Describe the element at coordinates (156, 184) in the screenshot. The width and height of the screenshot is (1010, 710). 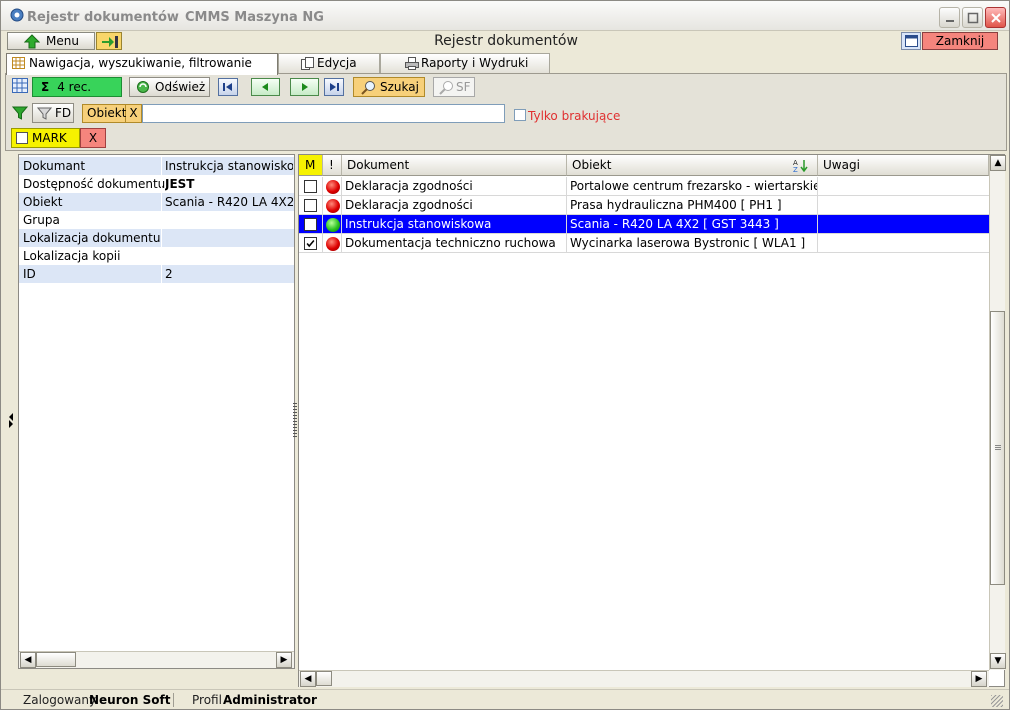
I see `detail-row: Dostępność dokumentu JEST` at that location.